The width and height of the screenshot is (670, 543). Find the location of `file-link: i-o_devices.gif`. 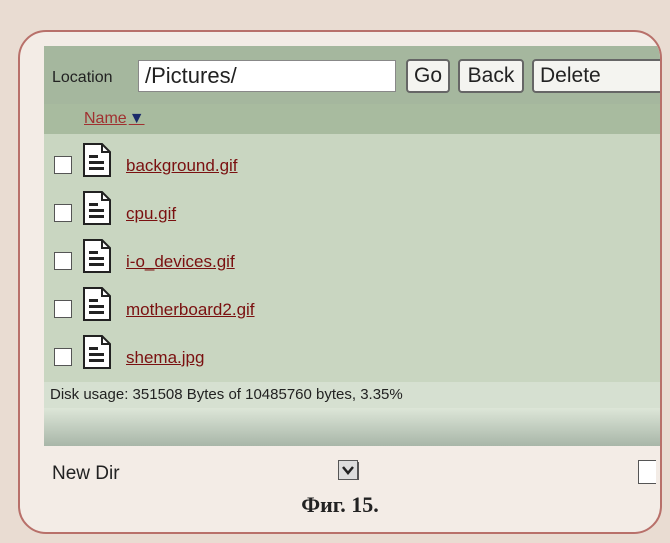

file-link: i-o_devices.gif is located at coordinates (180, 262).